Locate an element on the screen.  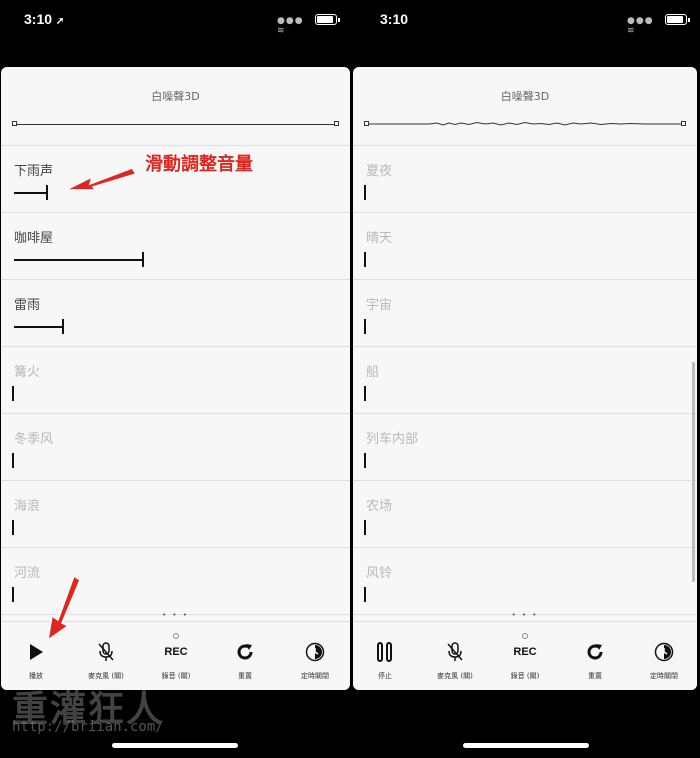
sound-row: 篝火 is located at coordinates (175, 380).